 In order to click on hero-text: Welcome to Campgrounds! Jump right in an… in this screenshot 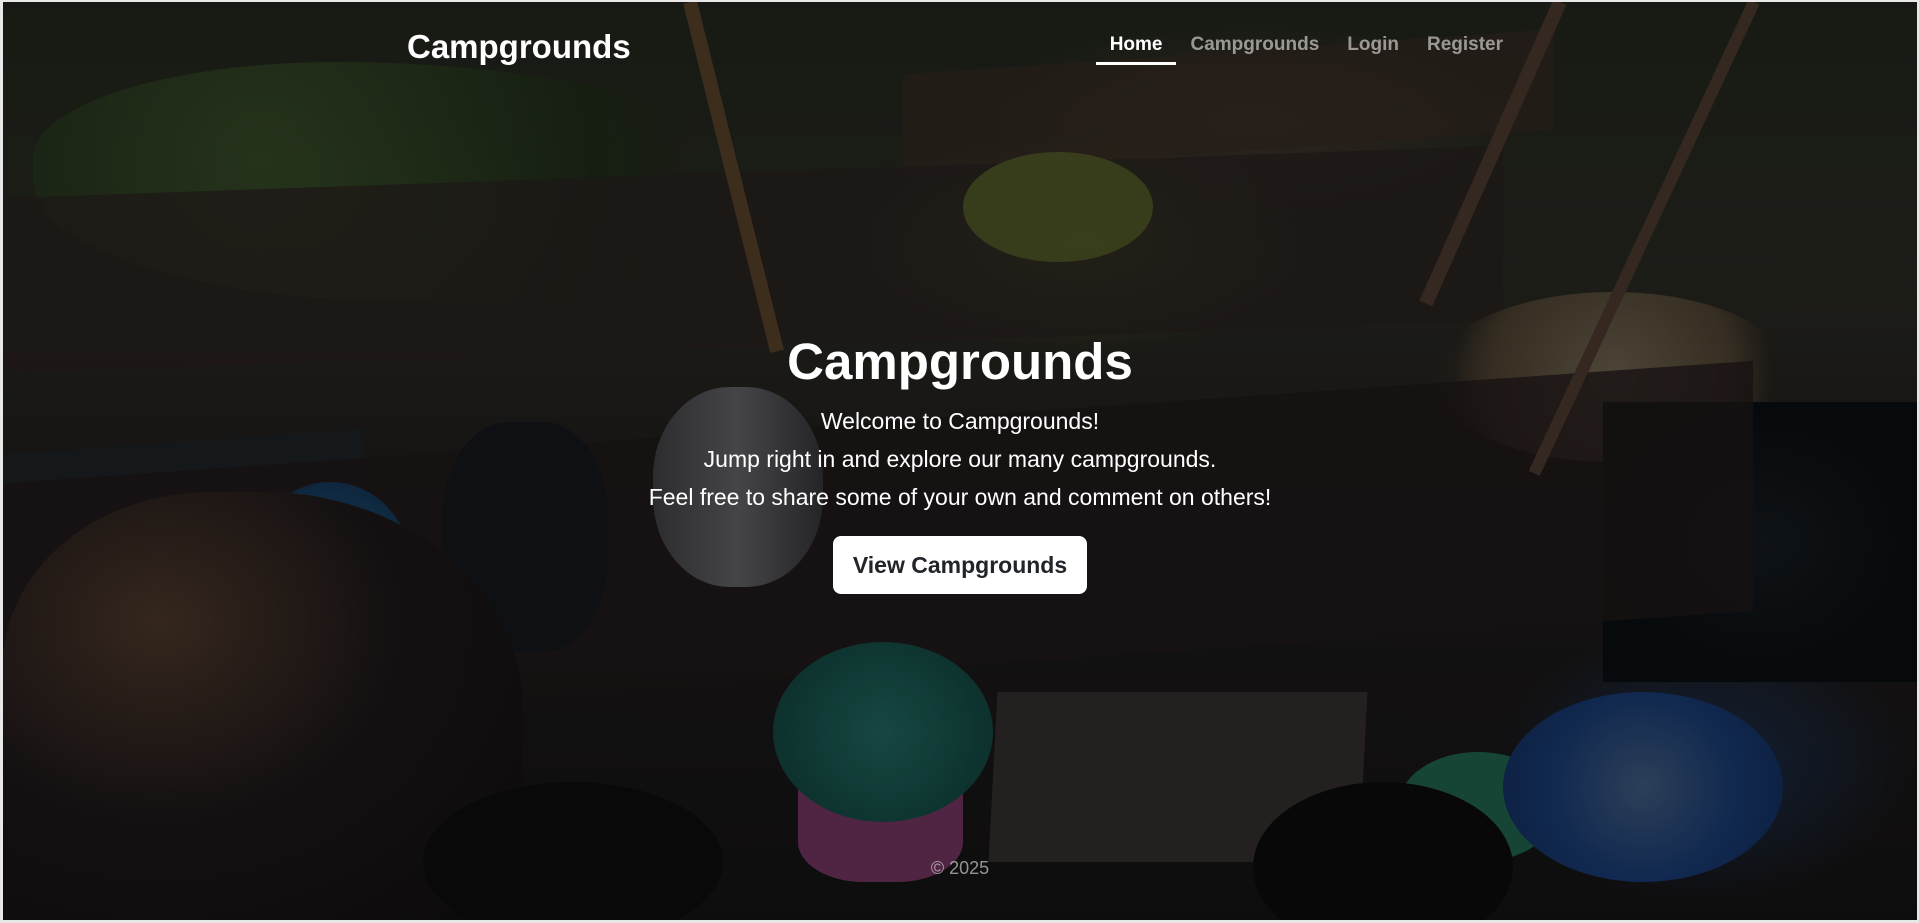, I will do `click(960, 459)`.